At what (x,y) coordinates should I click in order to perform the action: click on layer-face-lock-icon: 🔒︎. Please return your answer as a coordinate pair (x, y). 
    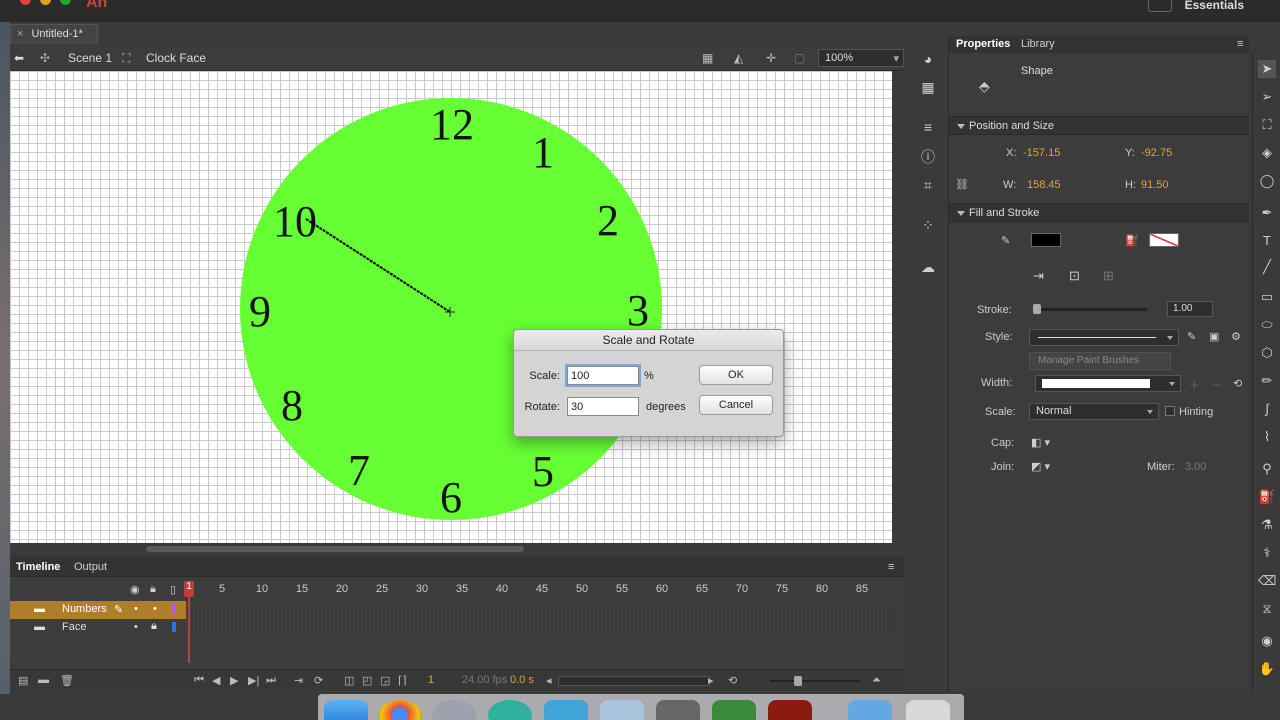
    Looking at the image, I should click on (154, 626).